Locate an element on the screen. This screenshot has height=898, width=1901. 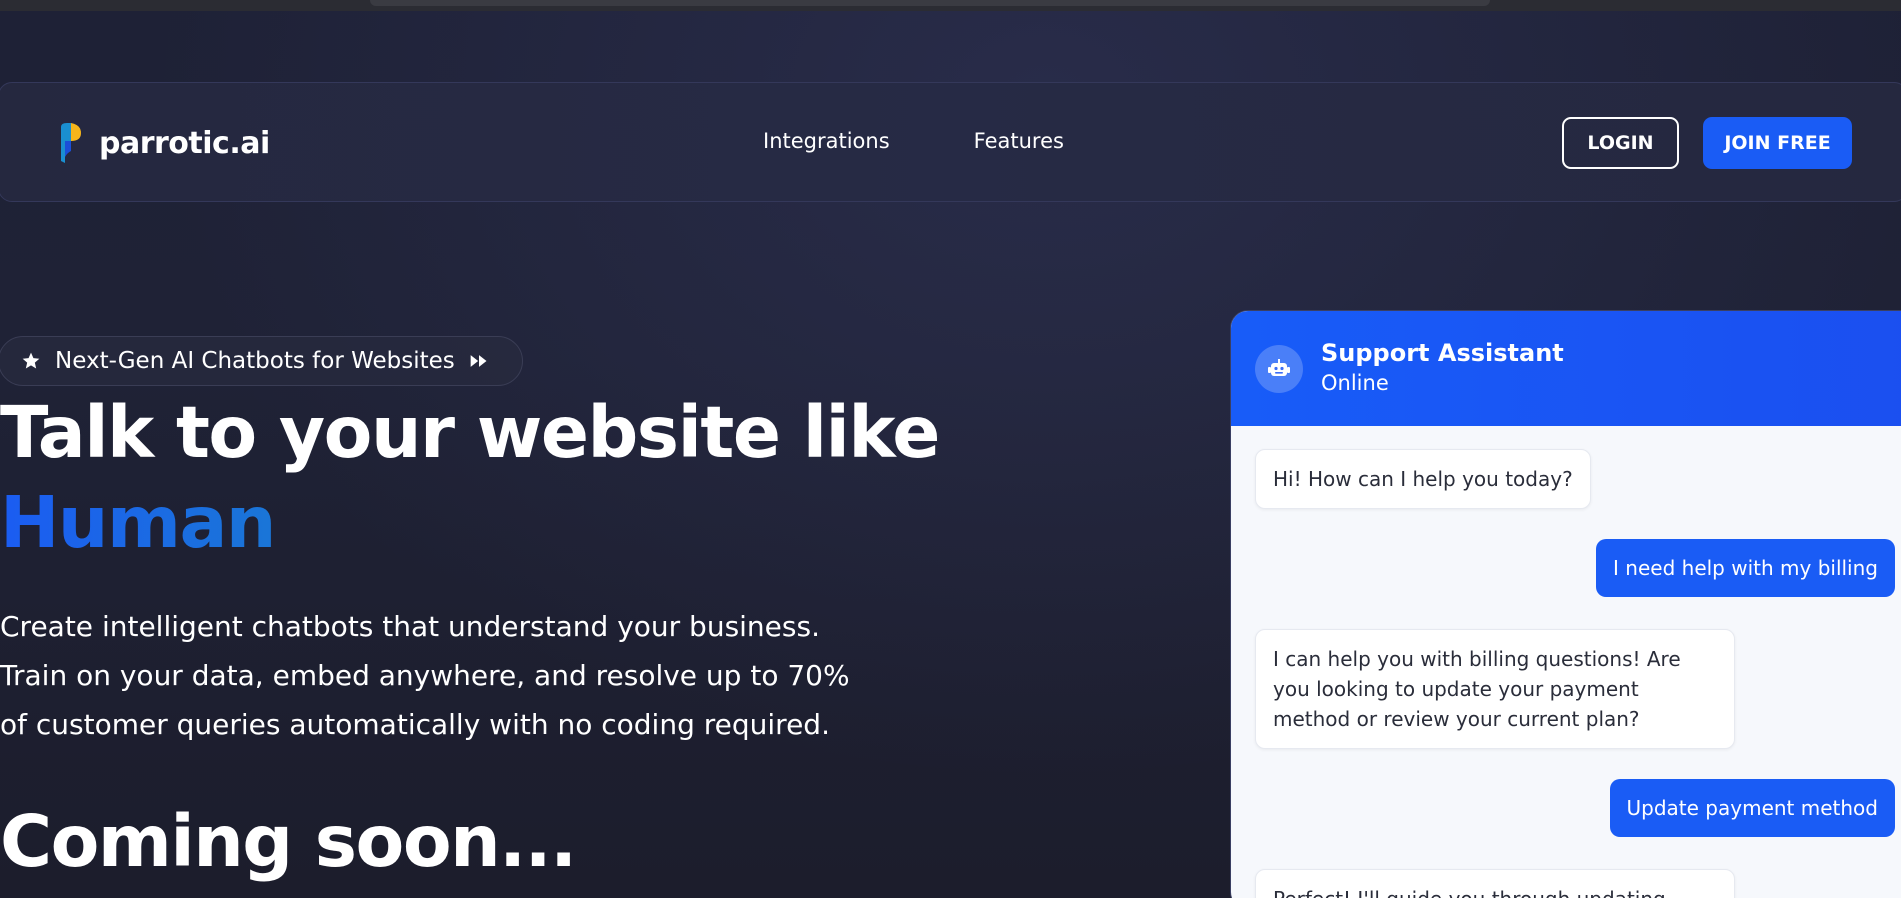
chat-avatar is located at coordinates (1279, 369).